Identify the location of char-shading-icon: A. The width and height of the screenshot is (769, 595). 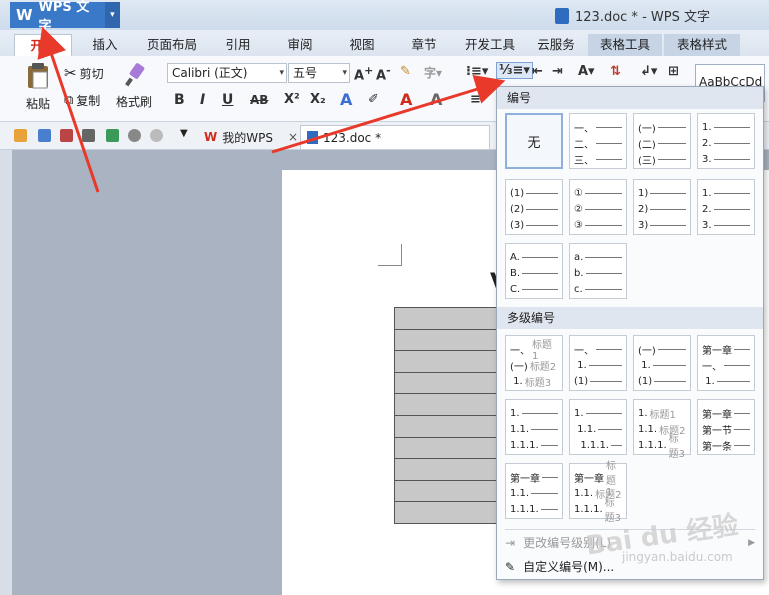
(436, 99).